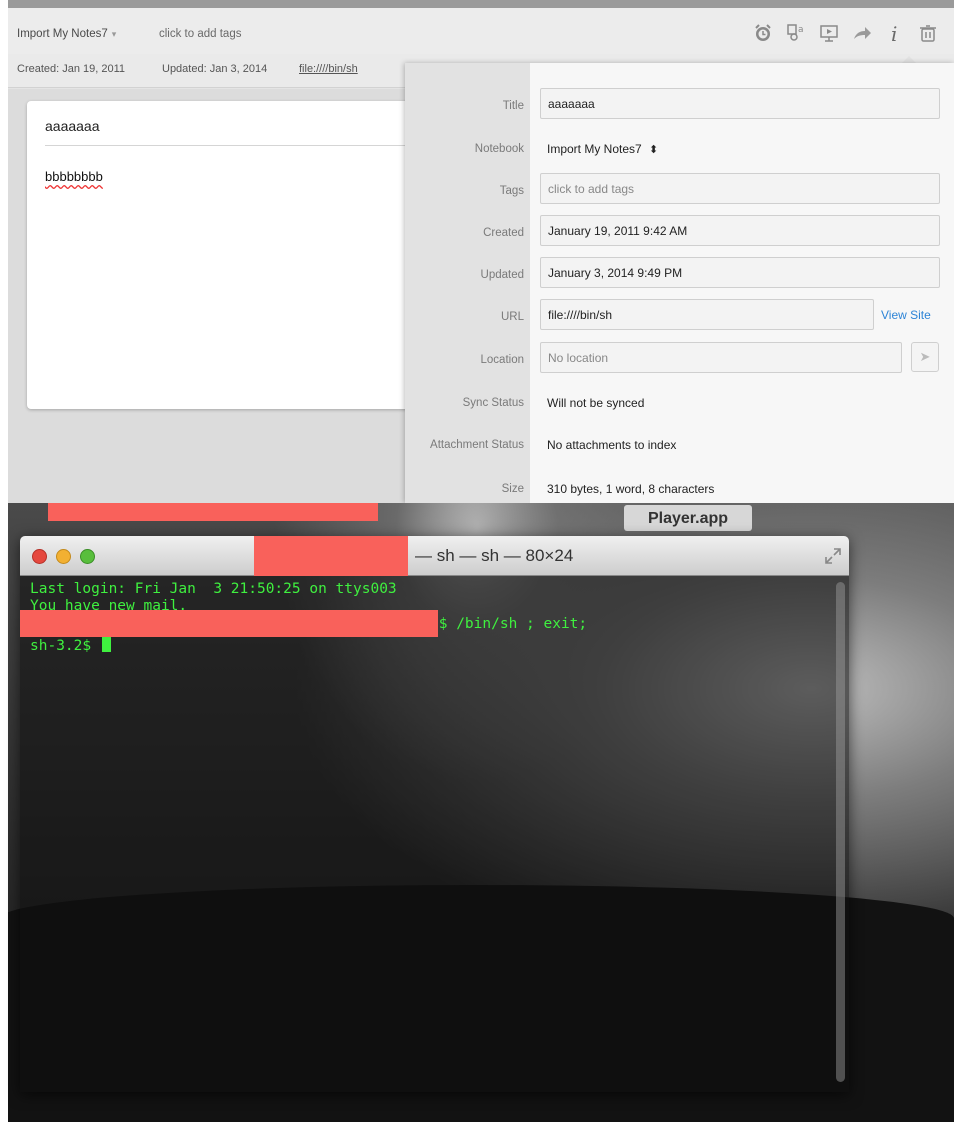  I want to click on url-field: file:////bin/sh, so click(707, 314).